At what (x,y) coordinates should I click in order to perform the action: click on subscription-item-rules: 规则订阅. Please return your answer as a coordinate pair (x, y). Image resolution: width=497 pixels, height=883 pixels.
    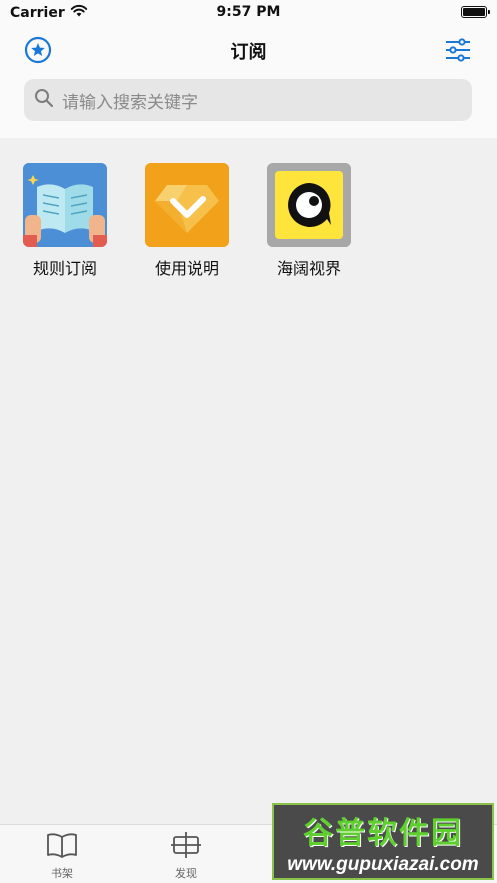
    Looking at the image, I should click on (65, 221).